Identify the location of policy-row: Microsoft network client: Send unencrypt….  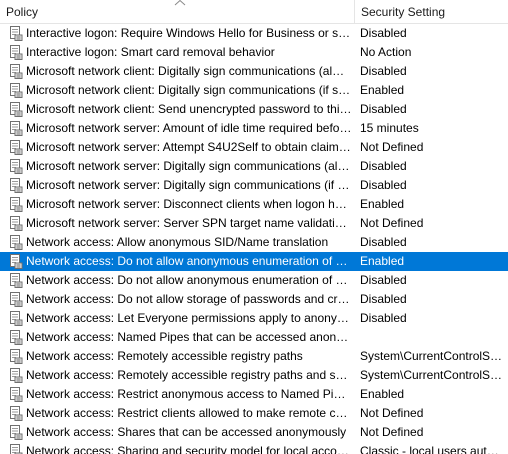
(254, 109).